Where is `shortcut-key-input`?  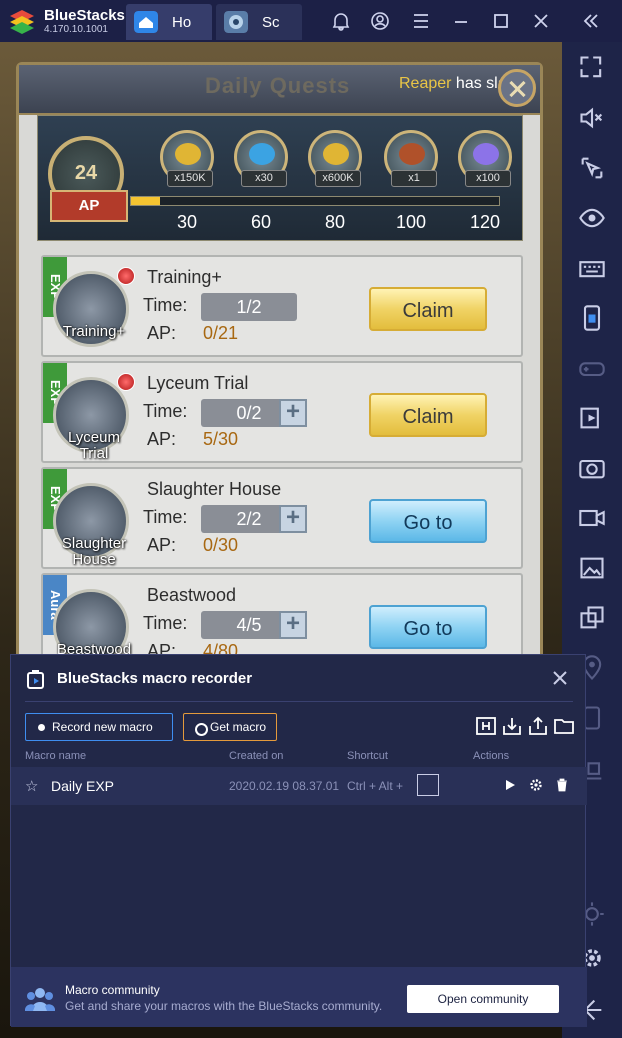
shortcut-key-input is located at coordinates (428, 785).